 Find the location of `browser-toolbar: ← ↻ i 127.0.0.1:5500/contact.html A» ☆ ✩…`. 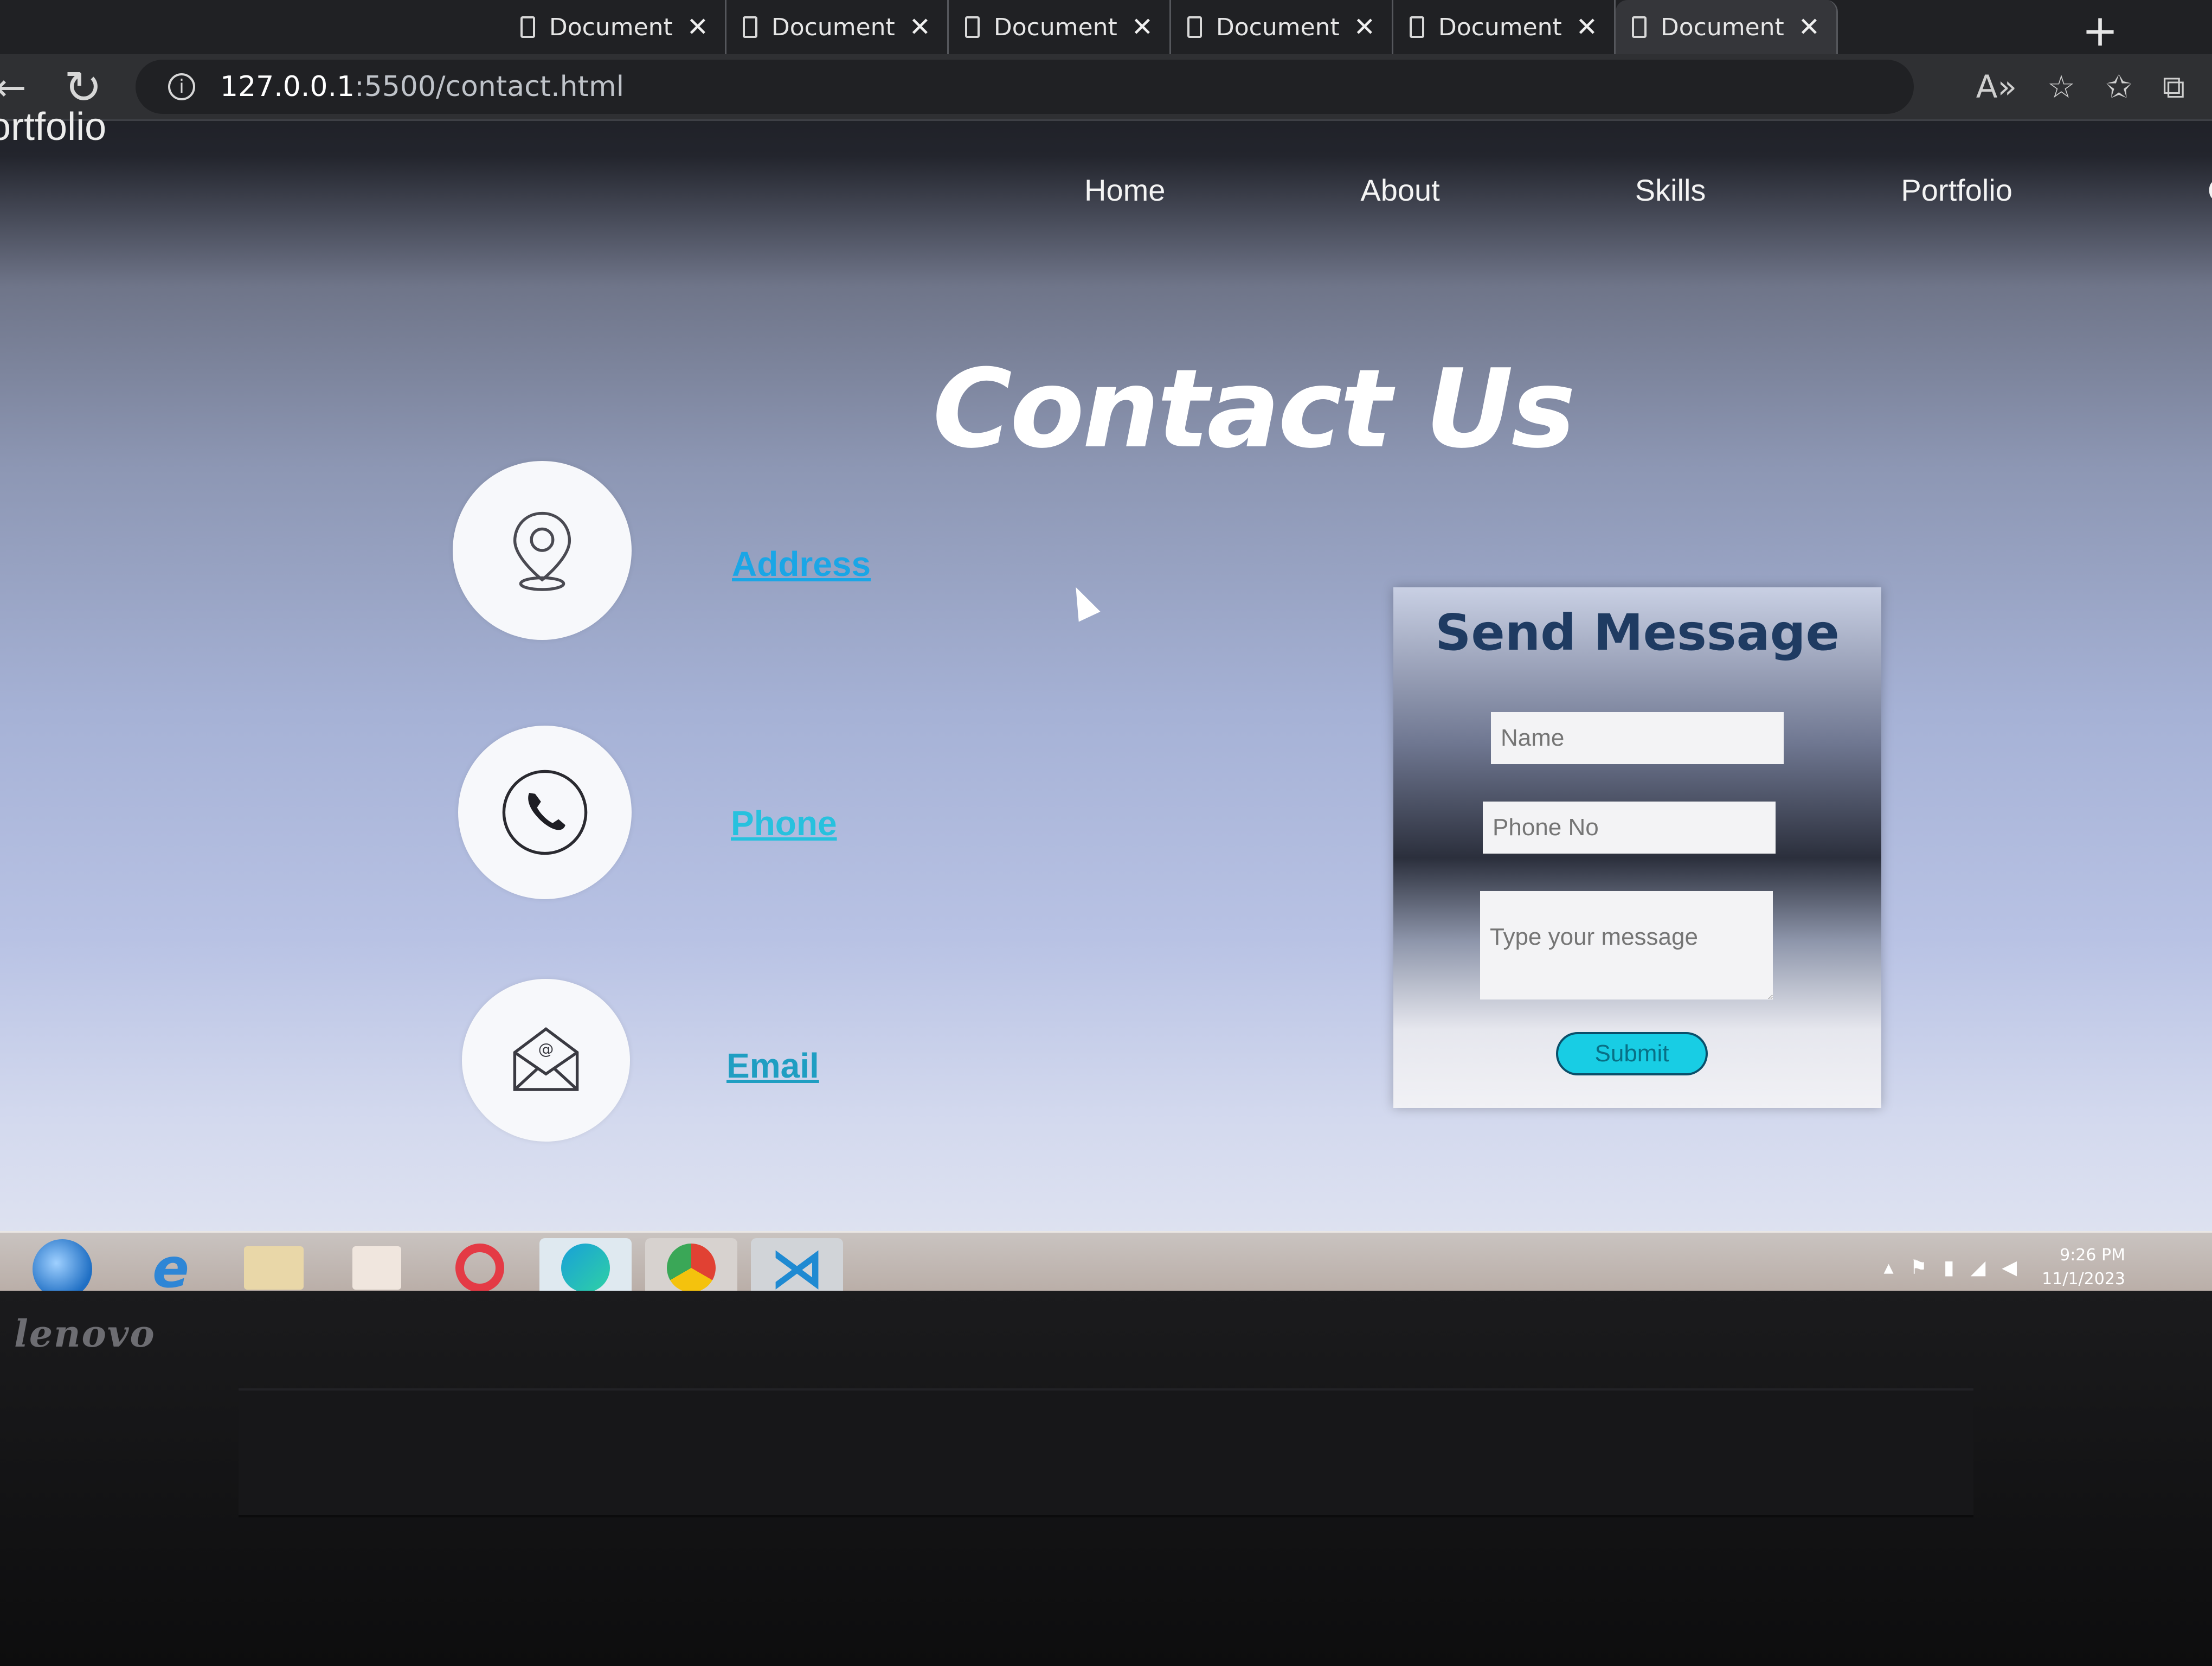

browser-toolbar: ← ↻ i 127.0.0.1:5500/contact.html A» ☆ ✩… is located at coordinates (1106, 87).